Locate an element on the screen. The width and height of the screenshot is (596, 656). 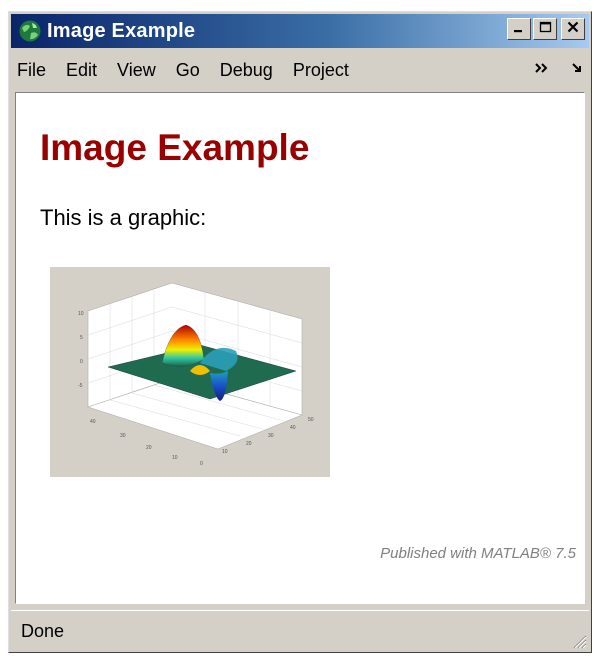
matlab-web-browser-icon is located at coordinates (30, 31).